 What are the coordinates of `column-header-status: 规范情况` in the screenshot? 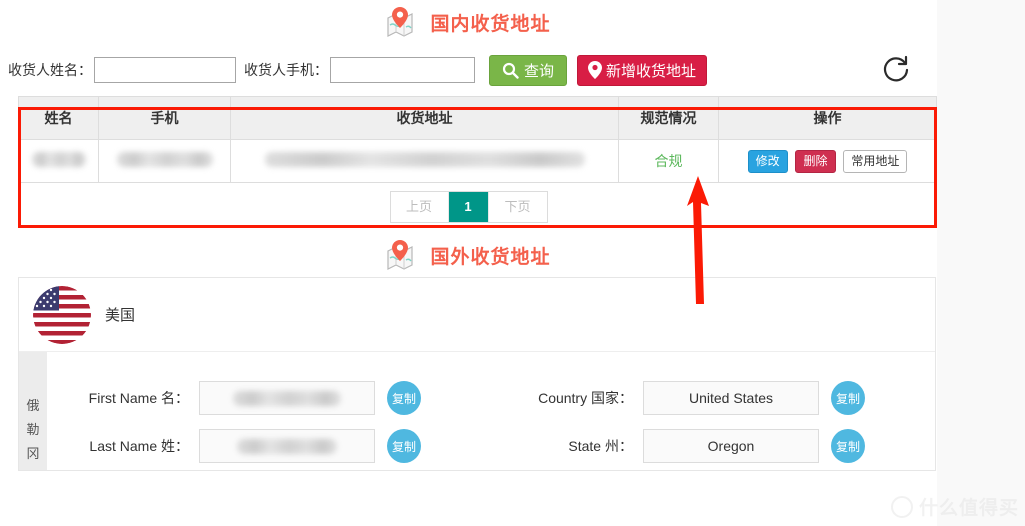 It's located at (668, 118).